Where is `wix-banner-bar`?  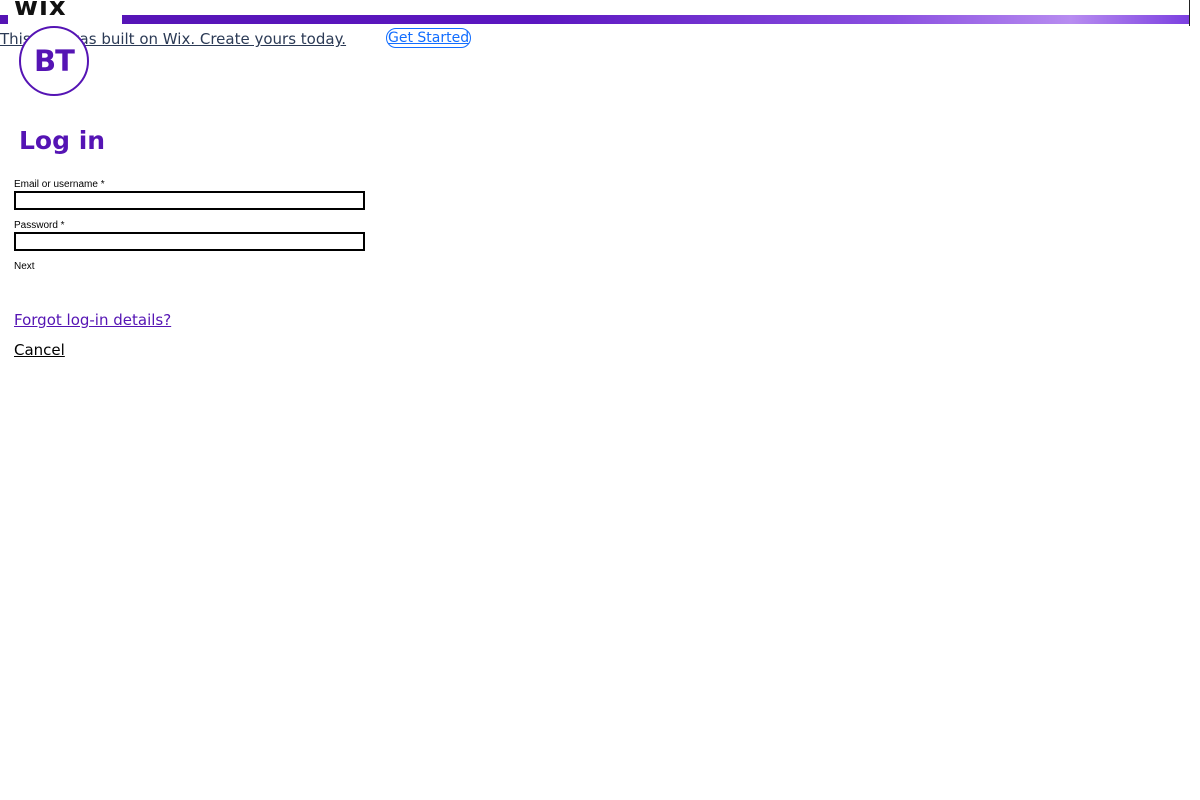 wix-banner-bar is located at coordinates (595, 19).